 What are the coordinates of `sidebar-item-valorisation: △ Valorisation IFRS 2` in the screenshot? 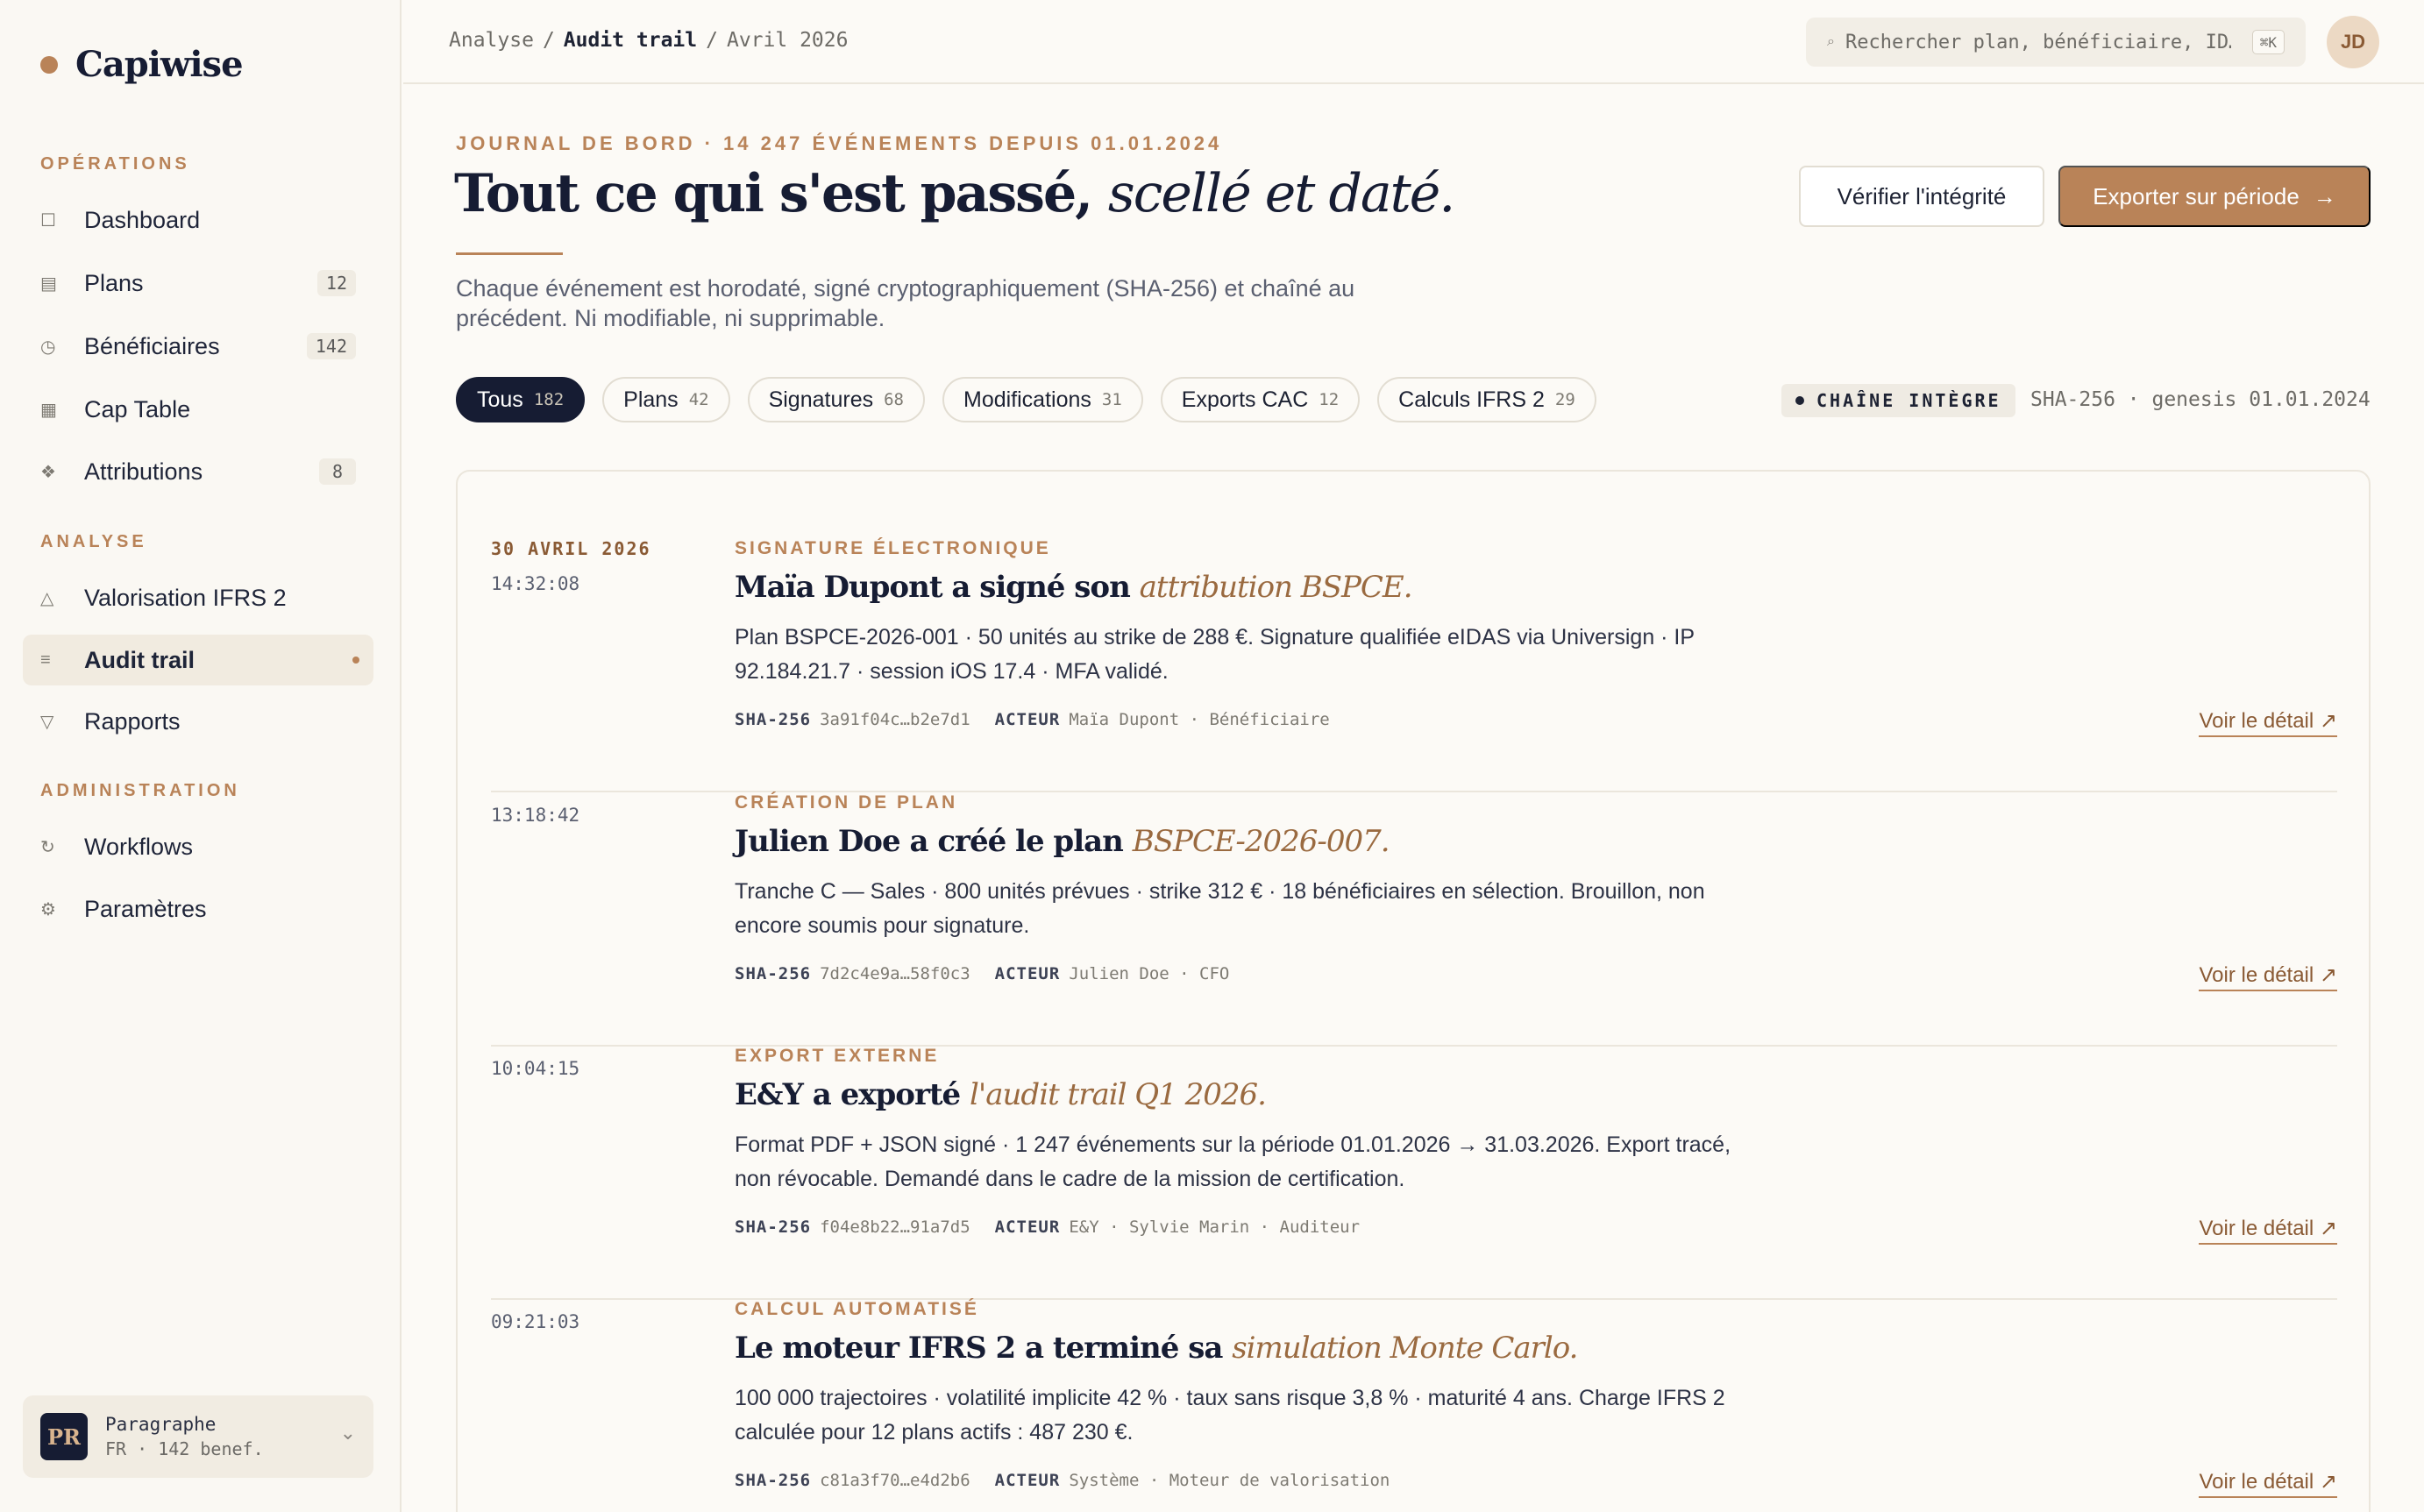 It's located at (198, 597).